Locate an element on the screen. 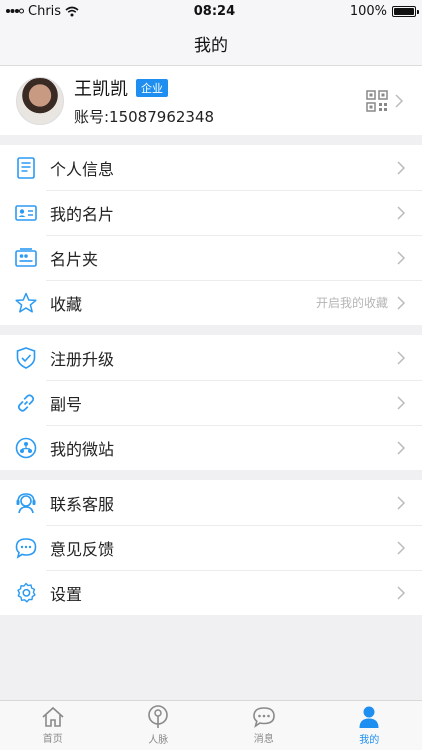  shield-icon is located at coordinates (26, 357).